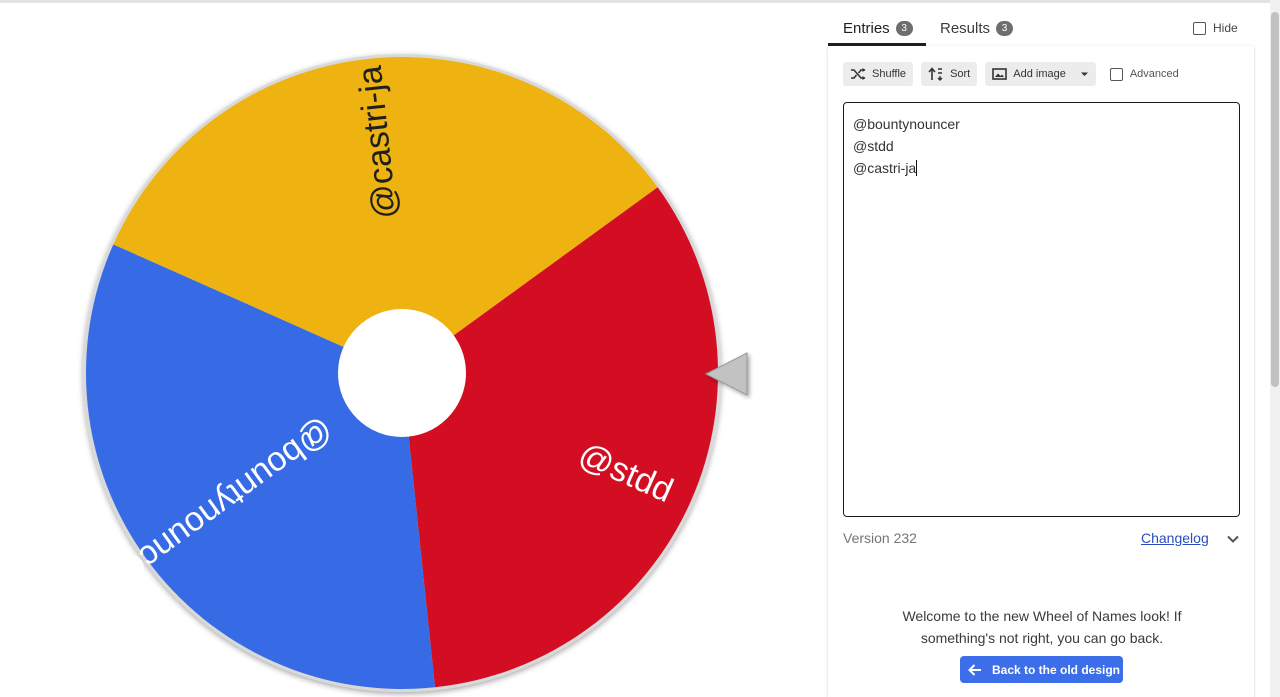 This screenshot has height=697, width=1280. Describe the element at coordinates (1199, 28) in the screenshot. I see `hide-checkbox` at that location.